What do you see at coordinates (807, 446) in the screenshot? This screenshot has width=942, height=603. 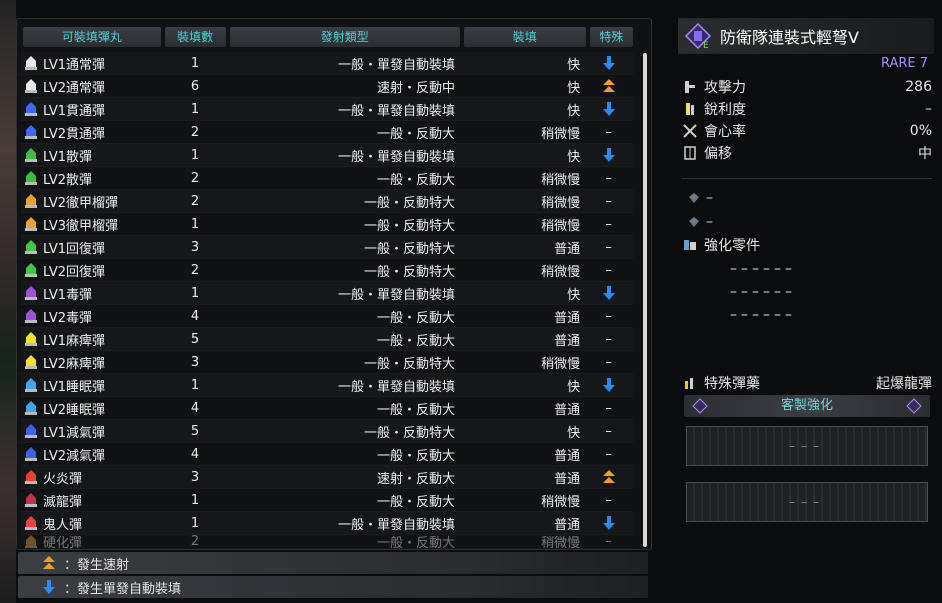 I see `custom-upgrade-slot-1: –––` at bounding box center [807, 446].